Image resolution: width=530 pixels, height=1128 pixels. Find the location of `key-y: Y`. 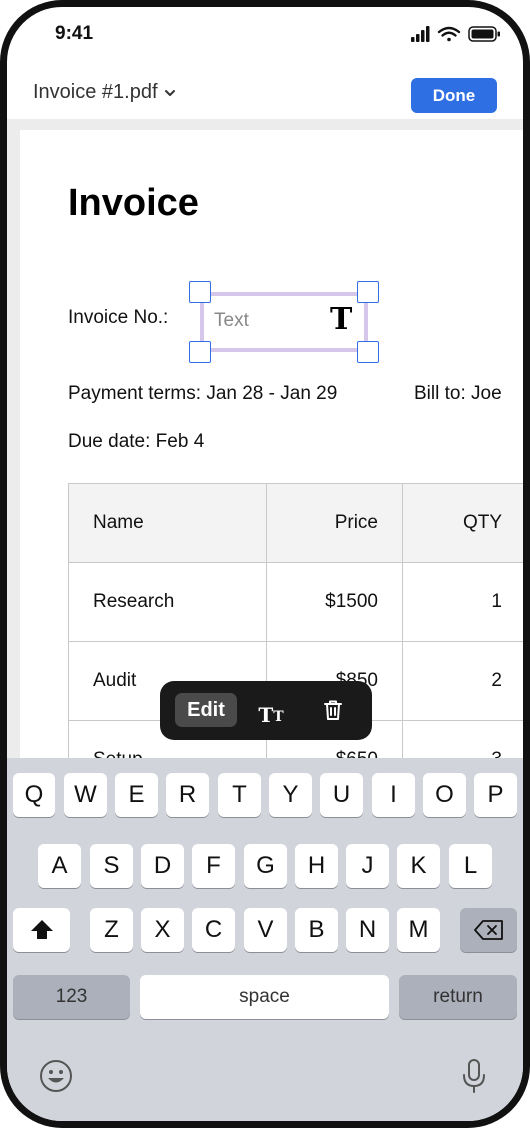

key-y: Y is located at coordinates (290, 795).